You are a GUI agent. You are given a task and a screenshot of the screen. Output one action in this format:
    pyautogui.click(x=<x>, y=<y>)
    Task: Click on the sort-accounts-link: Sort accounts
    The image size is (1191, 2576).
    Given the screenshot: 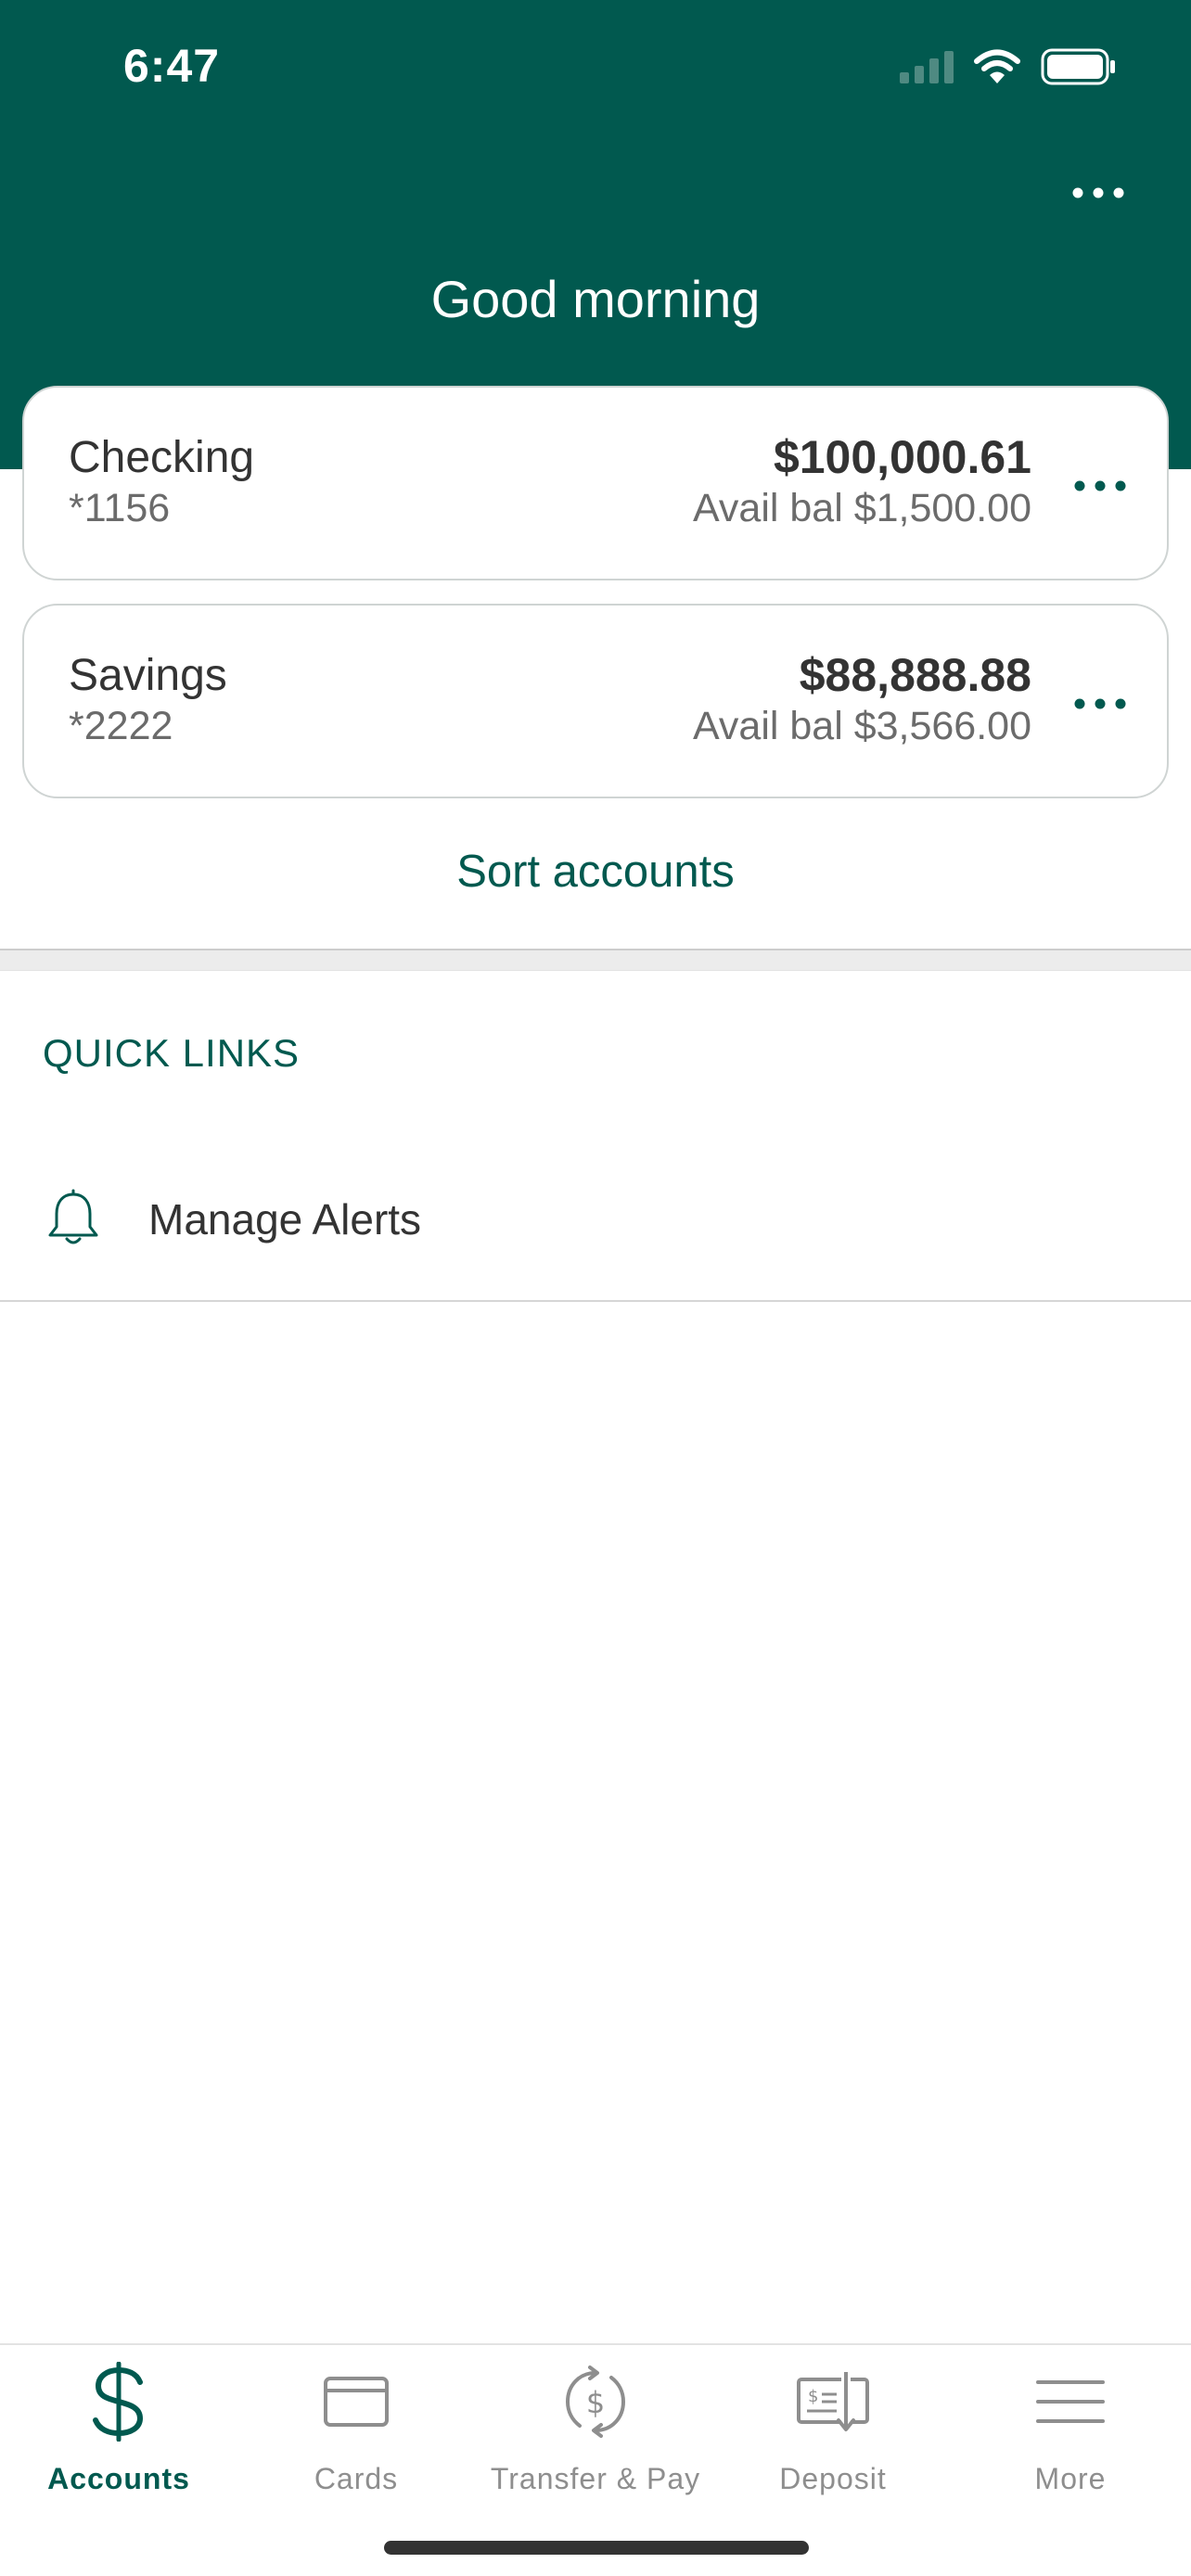 What is the action you would take?
    pyautogui.click(x=595, y=872)
    